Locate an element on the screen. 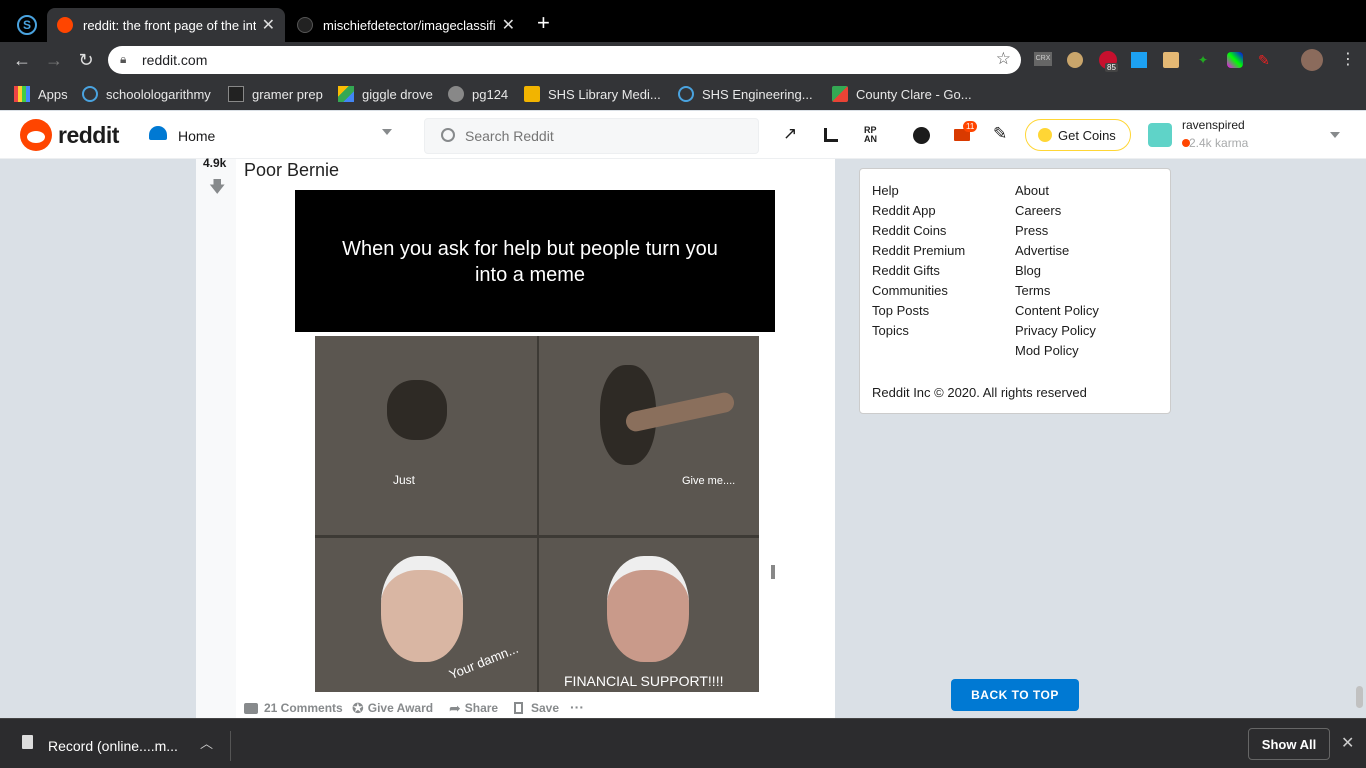  download-bar: Record (online....m... ︿ Show All ✕ is located at coordinates (683, 743).